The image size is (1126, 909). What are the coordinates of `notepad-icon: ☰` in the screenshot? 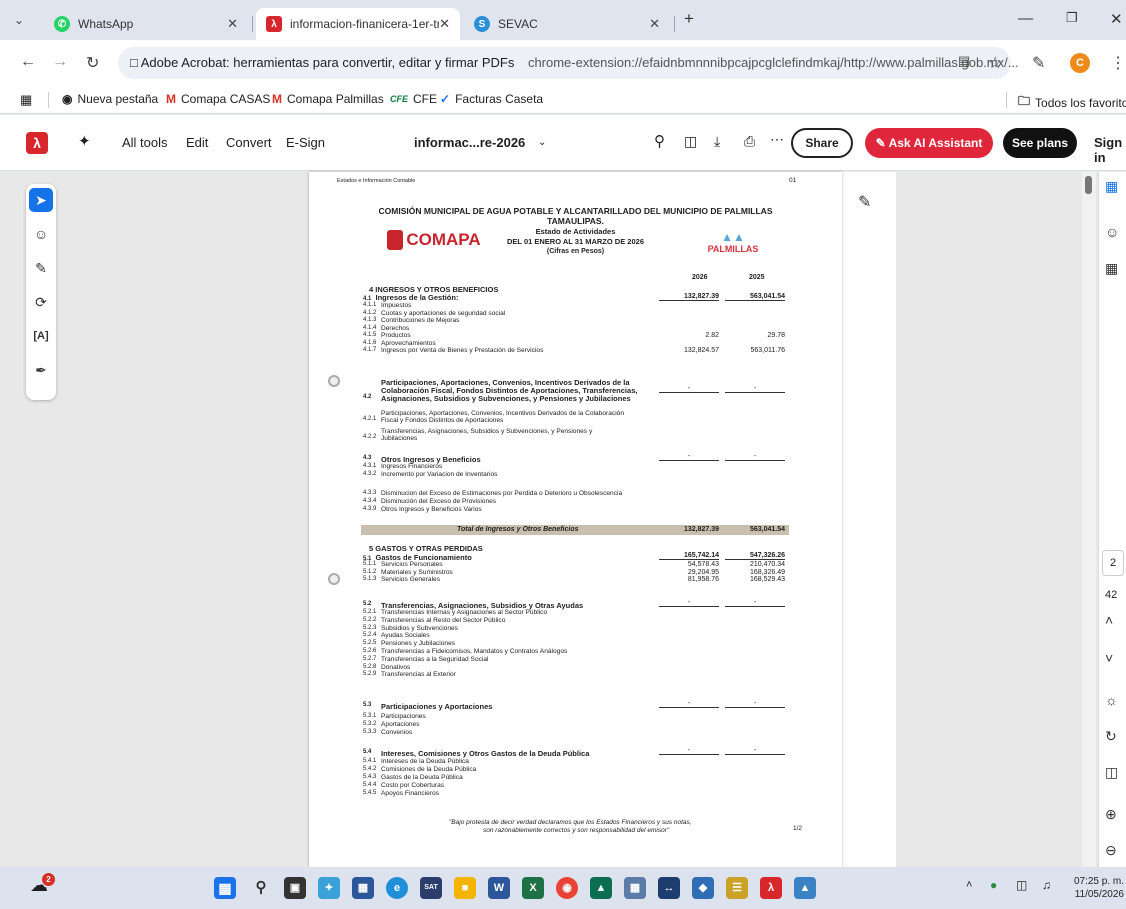 It's located at (737, 888).